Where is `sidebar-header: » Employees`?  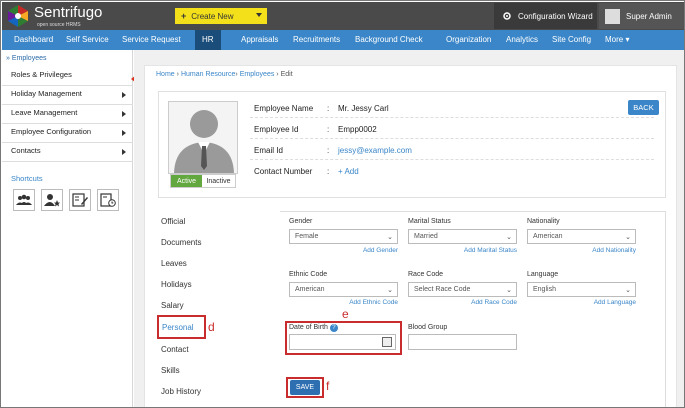
sidebar-header: » Employees is located at coordinates (26, 58).